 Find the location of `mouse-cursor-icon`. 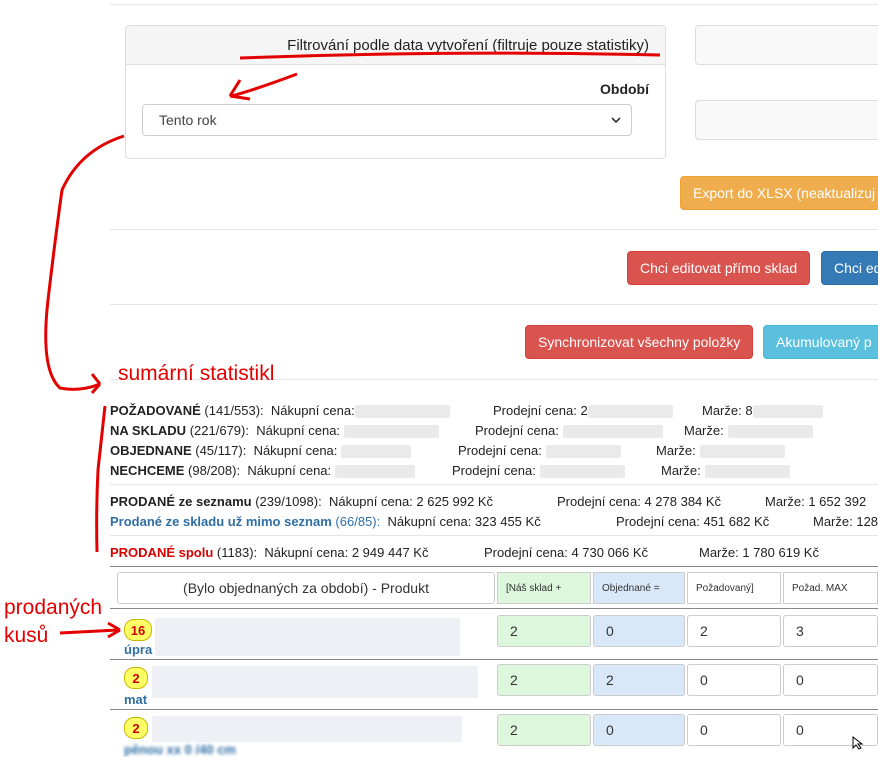

mouse-cursor-icon is located at coordinates (858, 743).